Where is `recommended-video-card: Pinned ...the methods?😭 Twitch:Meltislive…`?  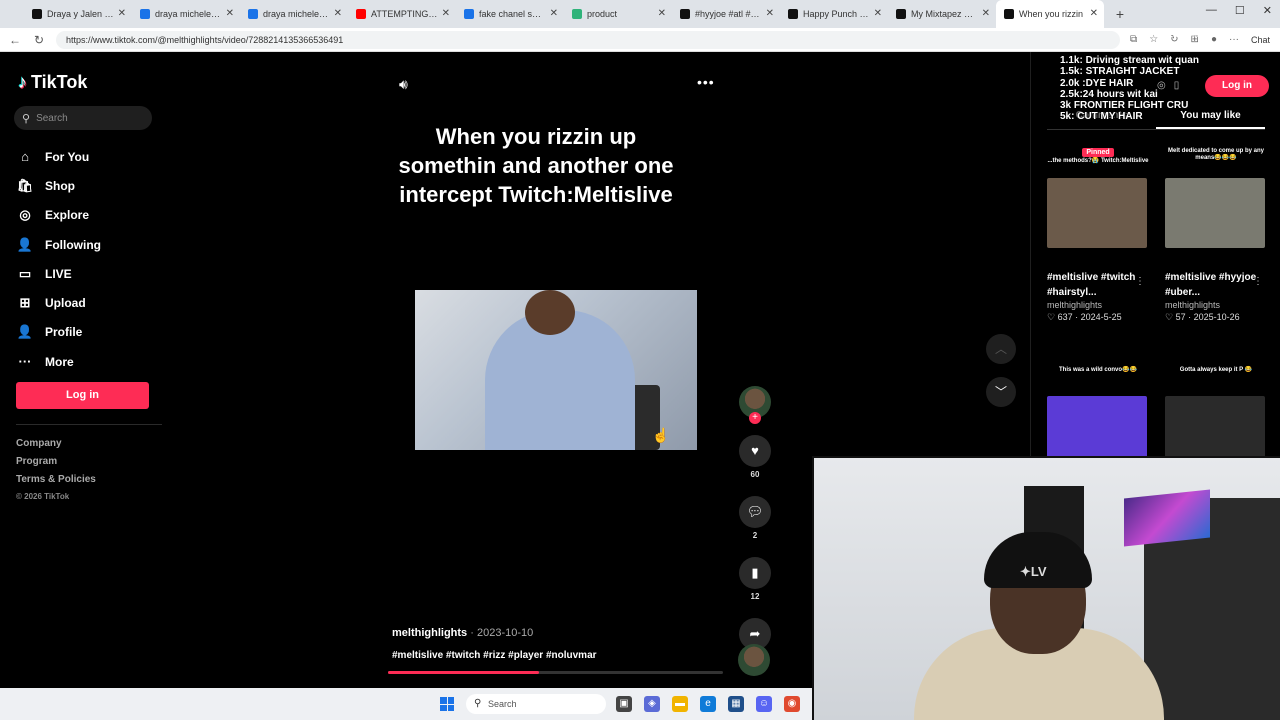 recommended-video-card: Pinned ...the methods?😭 Twitch:Meltislive… is located at coordinates (1098, 235).